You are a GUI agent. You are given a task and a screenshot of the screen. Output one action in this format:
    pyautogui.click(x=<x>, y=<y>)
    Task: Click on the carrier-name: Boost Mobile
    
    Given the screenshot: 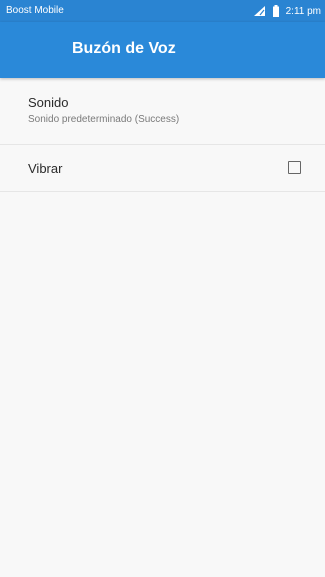 What is the action you would take?
    pyautogui.click(x=35, y=10)
    